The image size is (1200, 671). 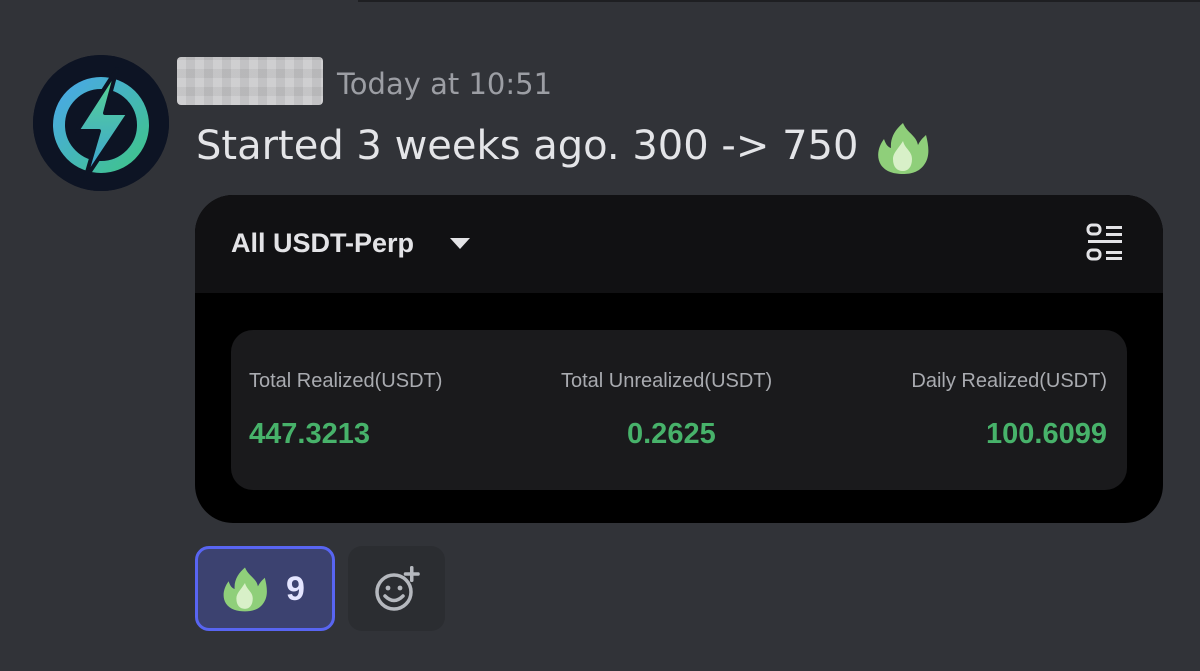 I want to click on message-text: Started 3 weeks ago. 300 -> 750, so click(x=527, y=146).